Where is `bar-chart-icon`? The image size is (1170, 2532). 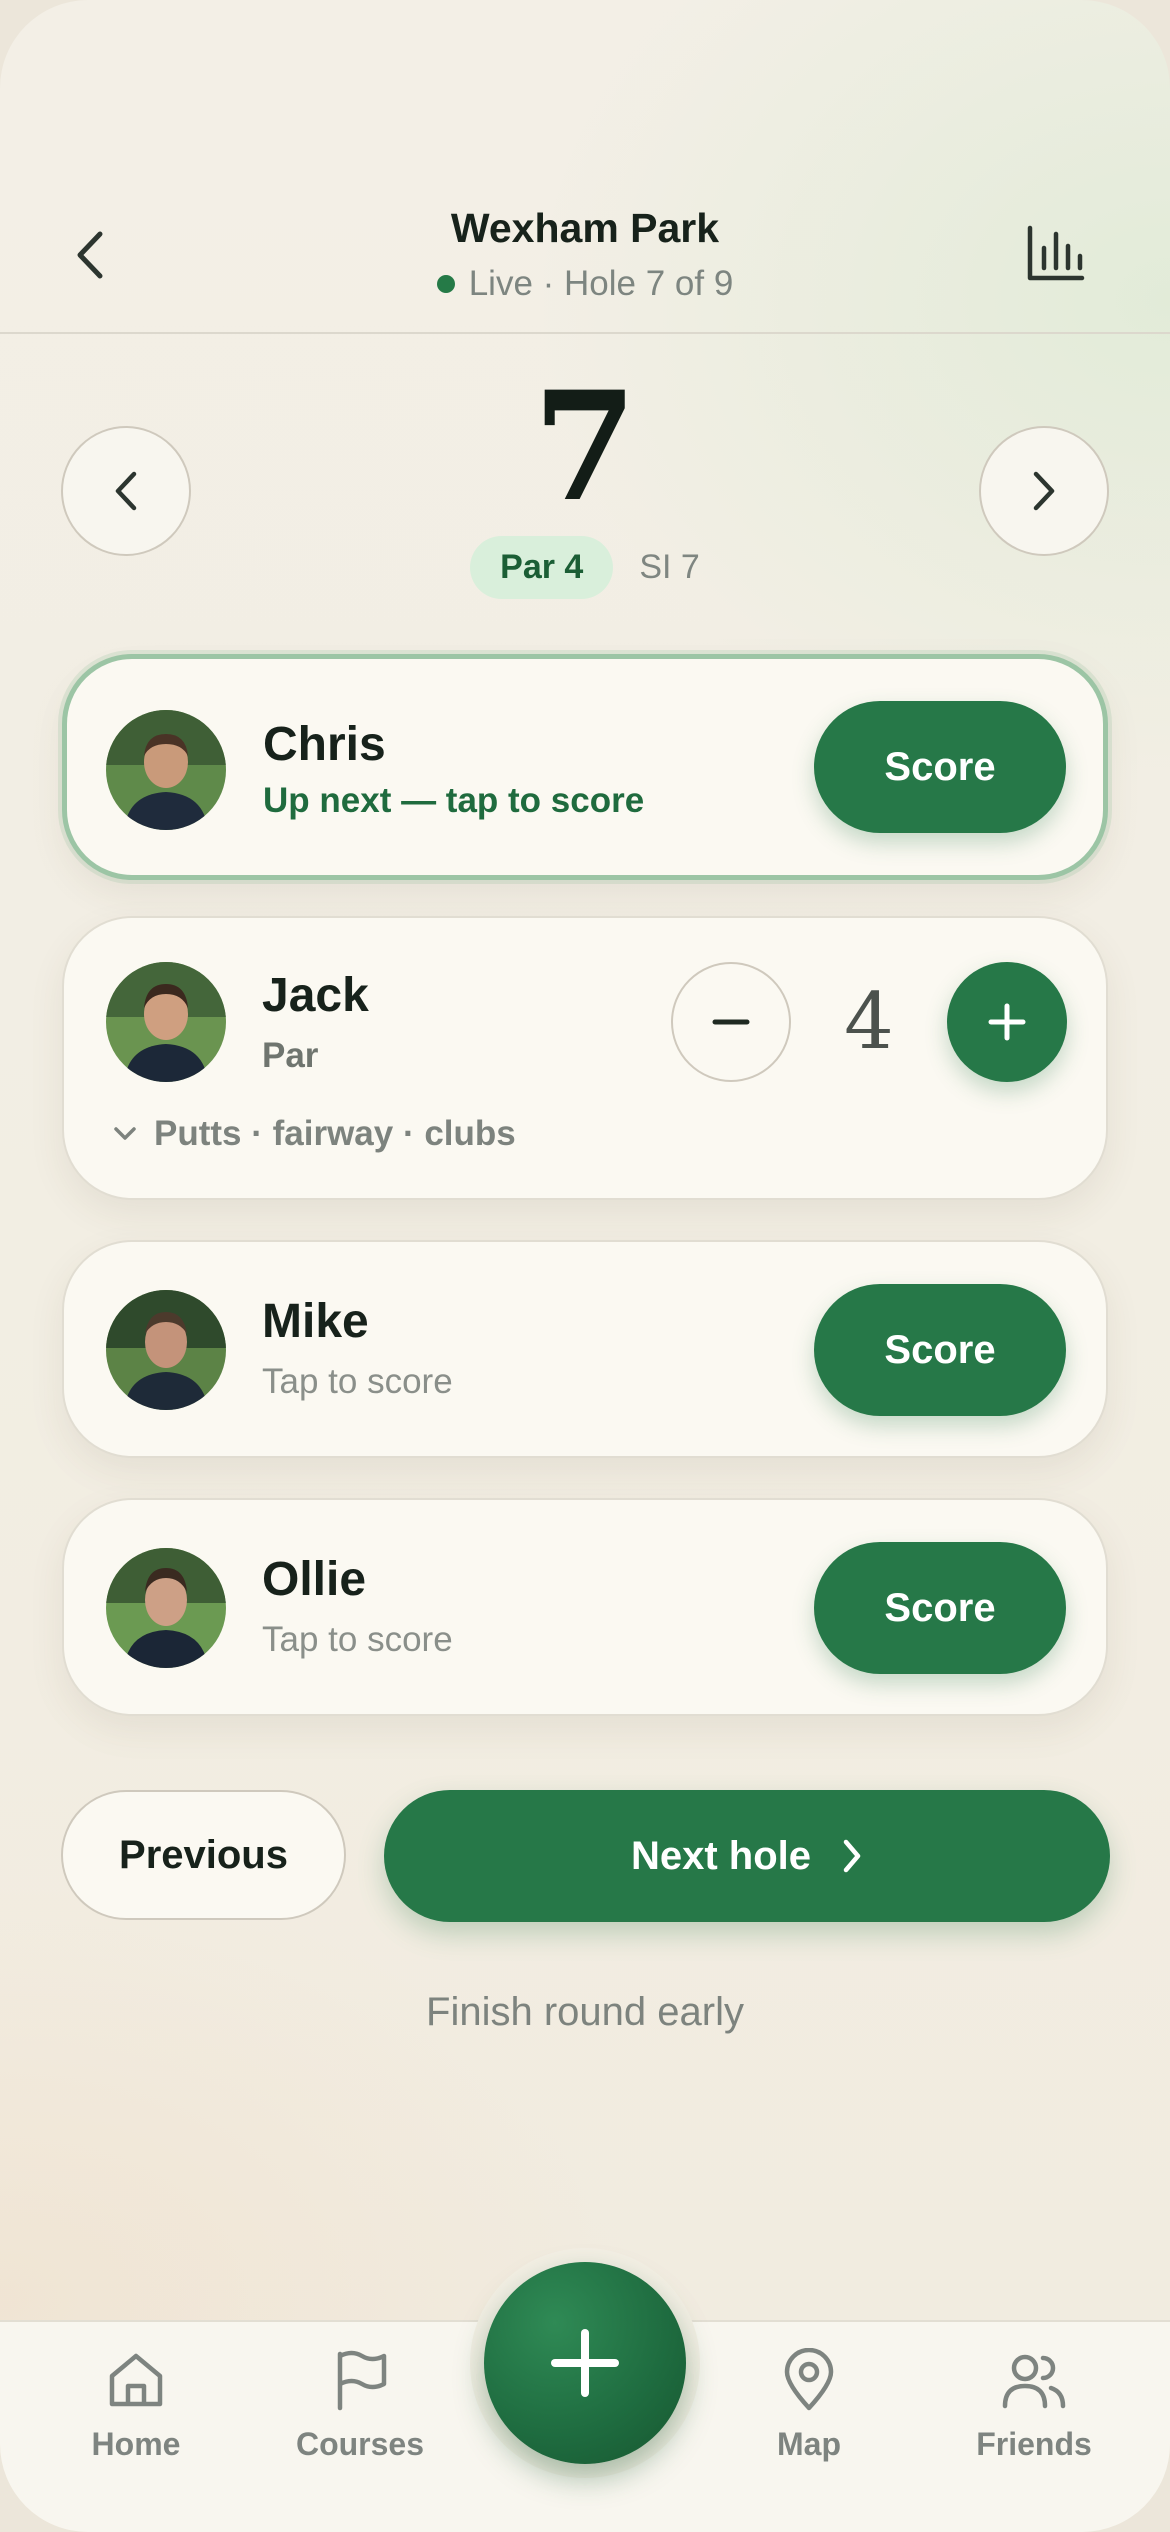 bar-chart-icon is located at coordinates (1056, 253).